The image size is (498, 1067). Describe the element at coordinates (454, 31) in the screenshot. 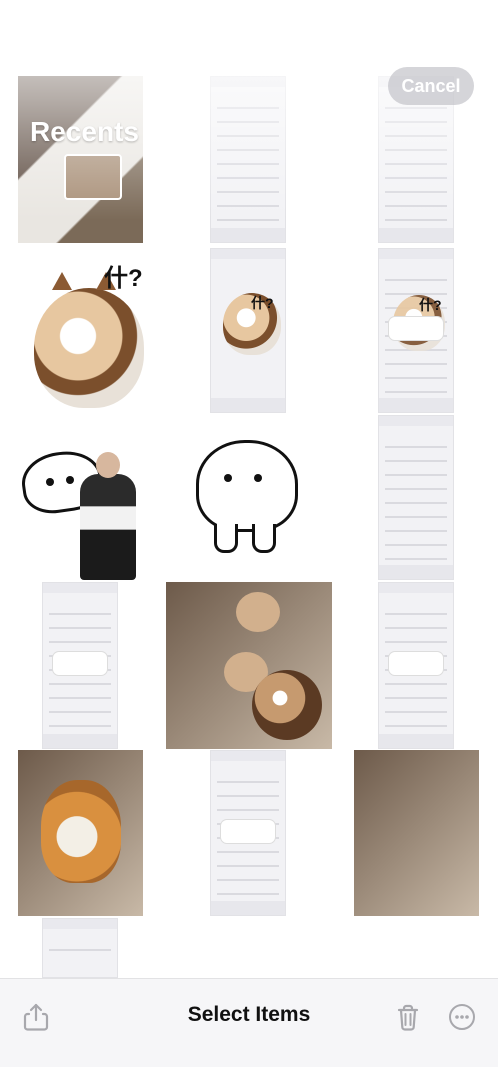

I see `battery-icon` at that location.